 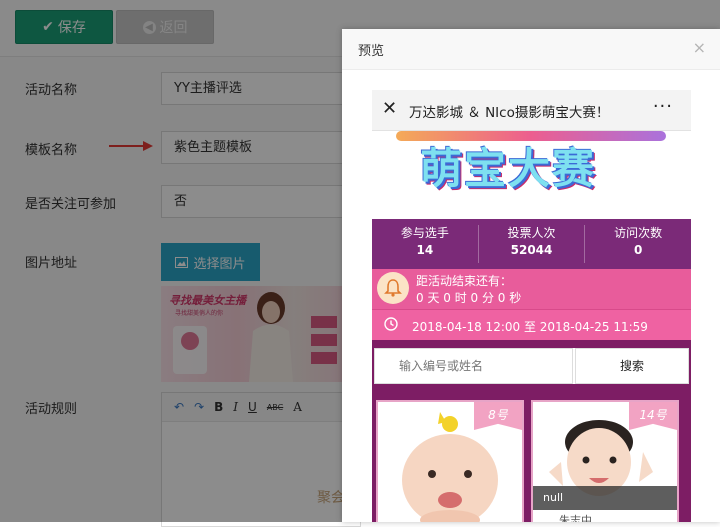 I want to click on stat-votes: 投票人次 52044, so click(x=532, y=244).